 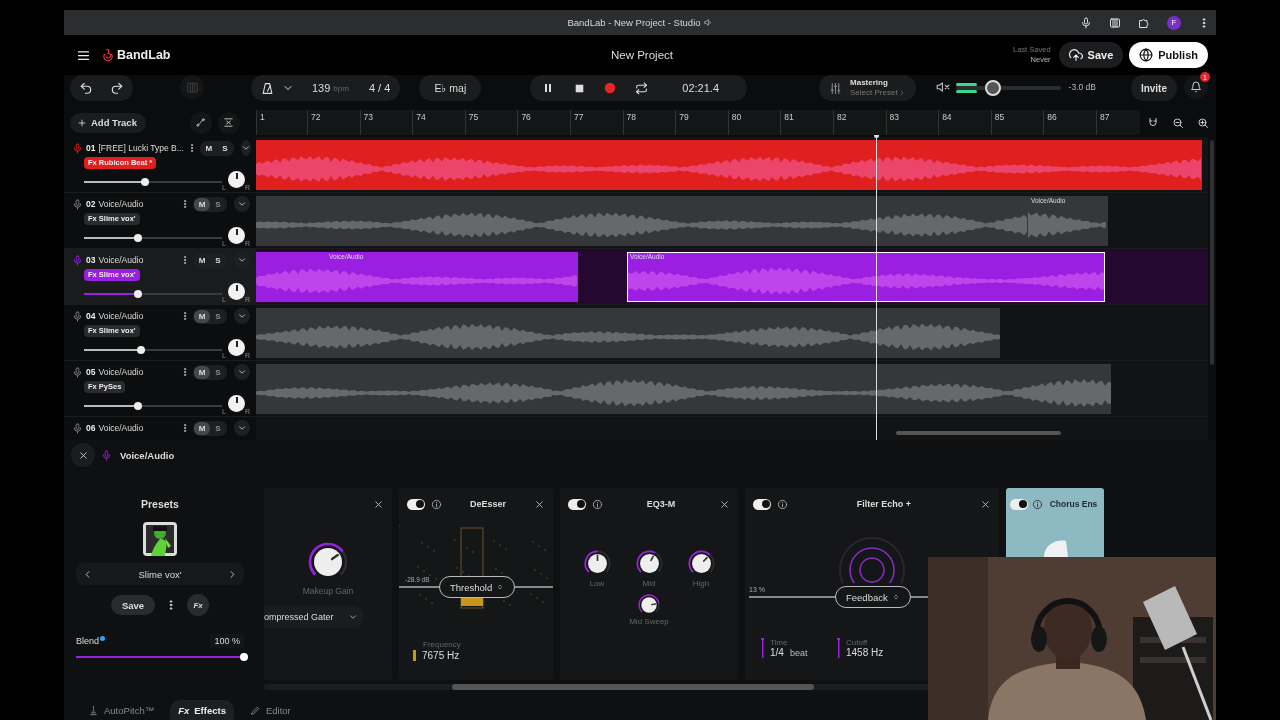 I want to click on preset-name: Slime vox', so click(x=160, y=574).